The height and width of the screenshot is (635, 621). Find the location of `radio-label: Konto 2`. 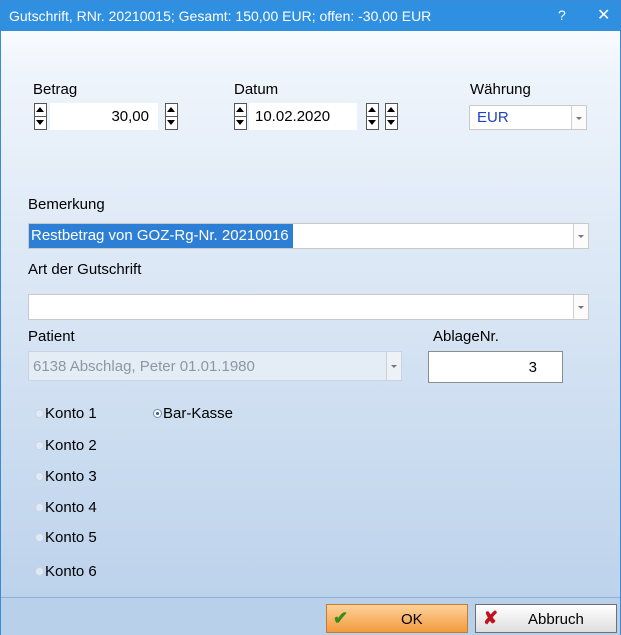

radio-label: Konto 2 is located at coordinates (71, 445).